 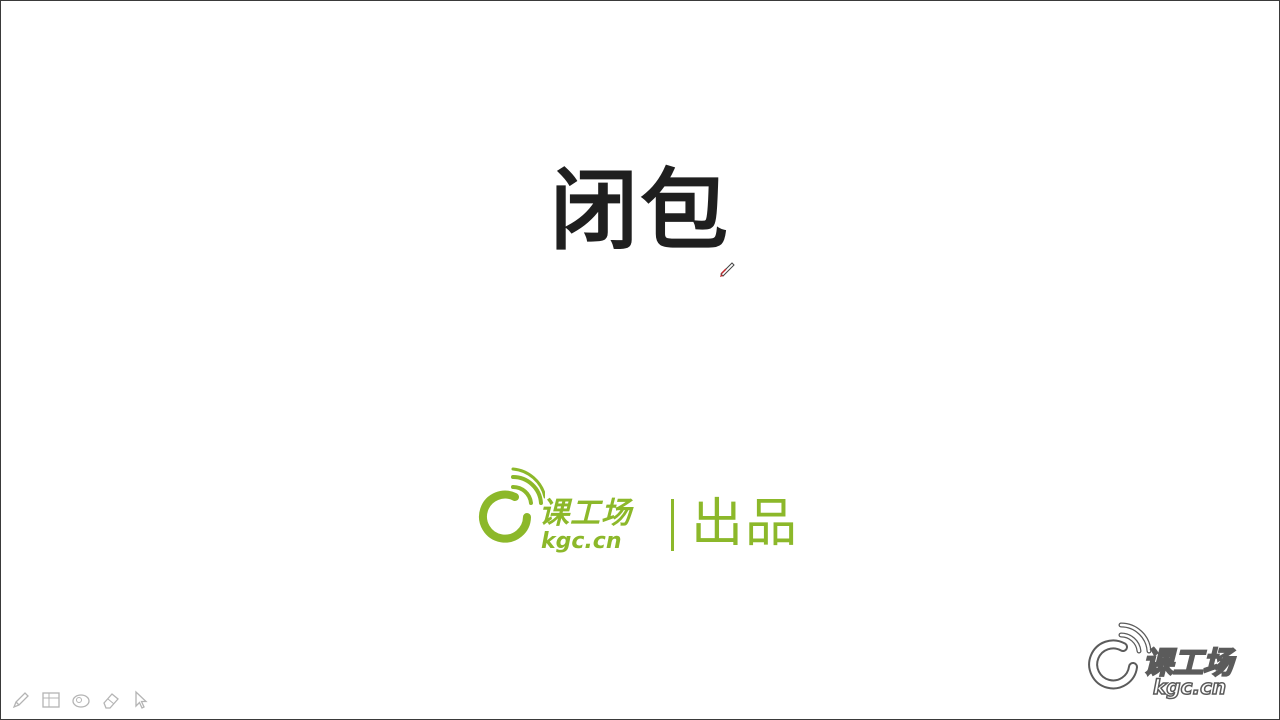 I want to click on zoom-icon, so click(x=81, y=701).